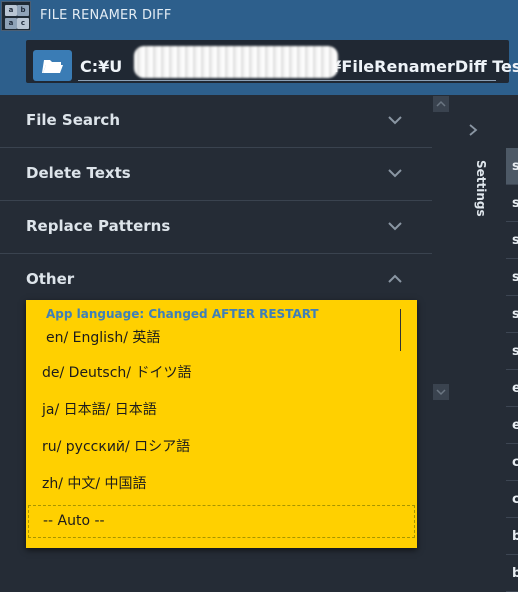 This screenshot has height=592, width=518. What do you see at coordinates (182, 314) in the screenshot?
I see `language-dropdown-header: App language: Changed AFTER RESTART` at bounding box center [182, 314].